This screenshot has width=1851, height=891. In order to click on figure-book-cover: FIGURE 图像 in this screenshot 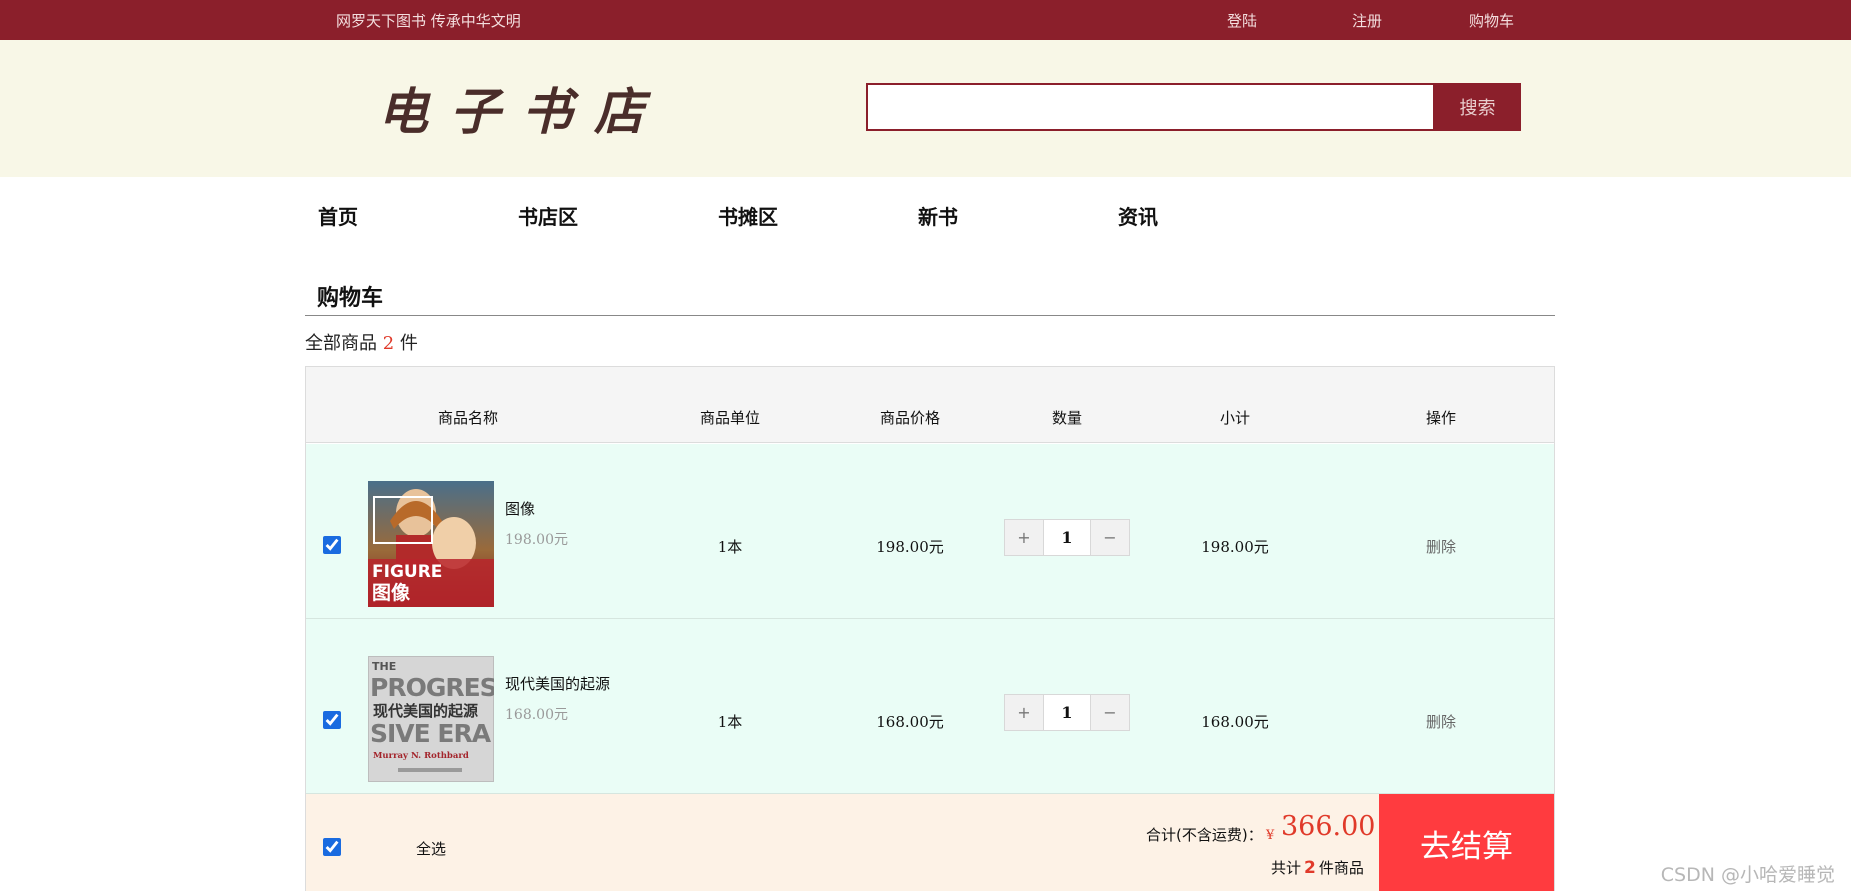, I will do `click(431, 544)`.